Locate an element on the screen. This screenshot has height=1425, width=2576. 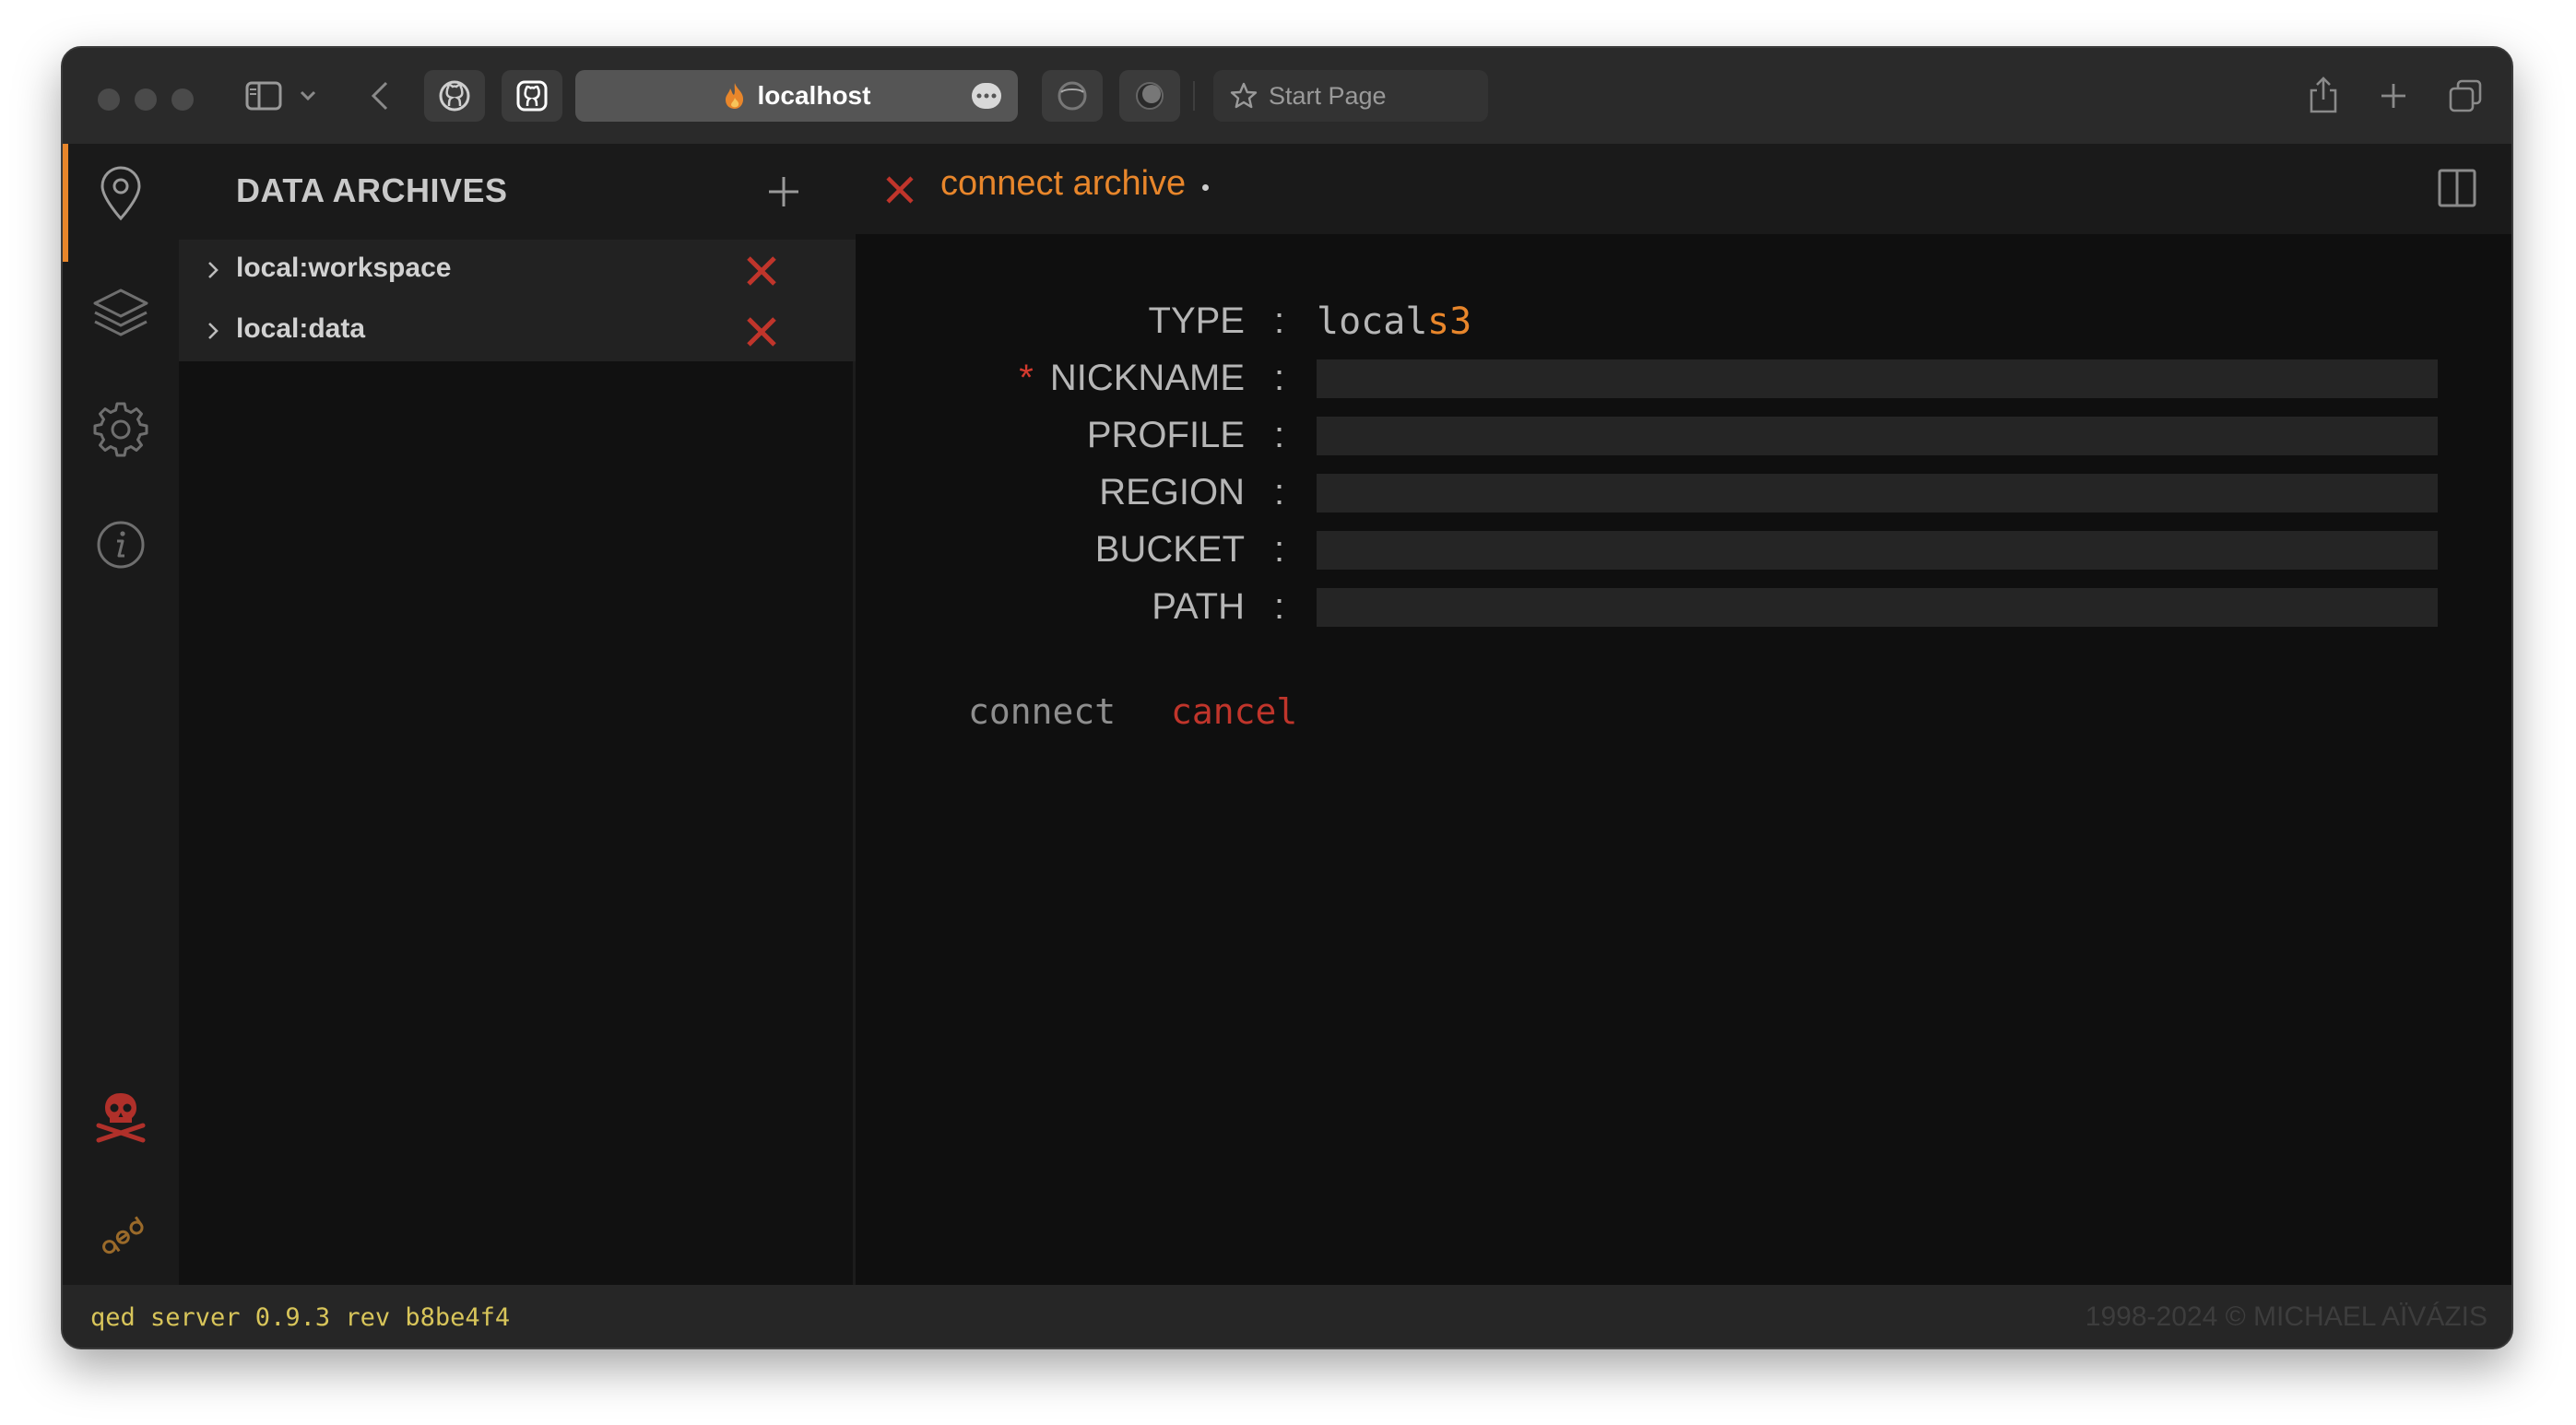
start-page-label: Start Page is located at coordinates (1328, 95).